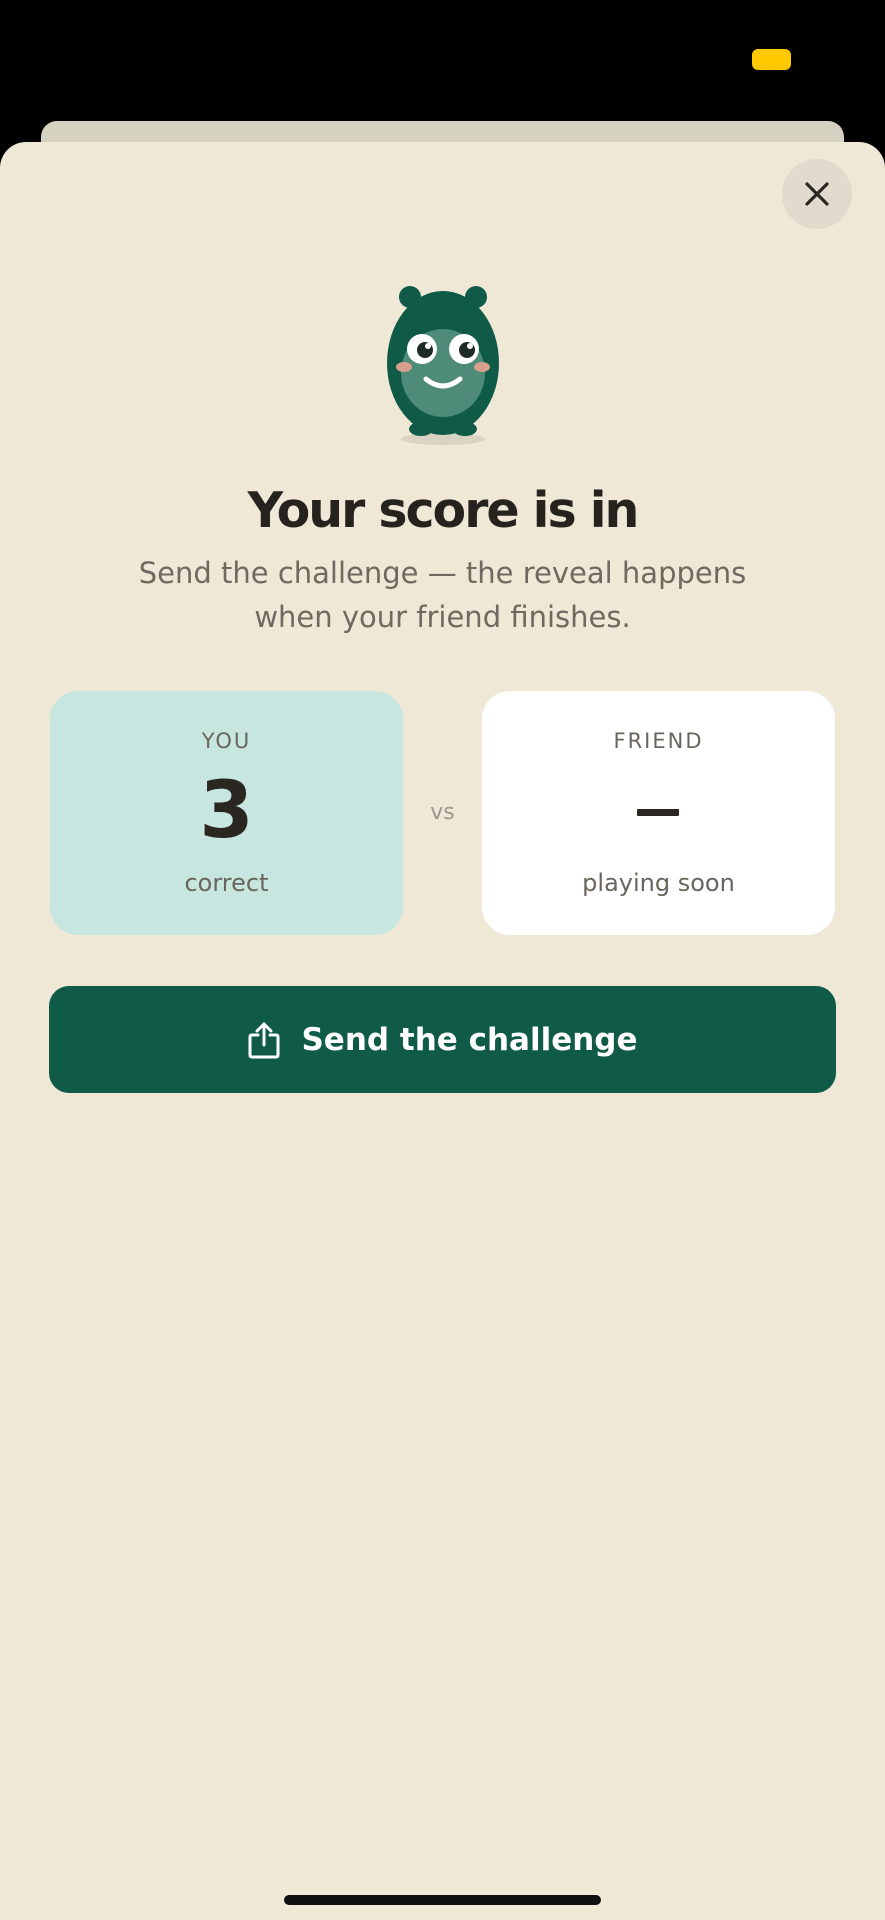 This screenshot has width=885, height=1920. What do you see at coordinates (658, 741) in the screenshot?
I see `friend-score-label: FRIEND` at bounding box center [658, 741].